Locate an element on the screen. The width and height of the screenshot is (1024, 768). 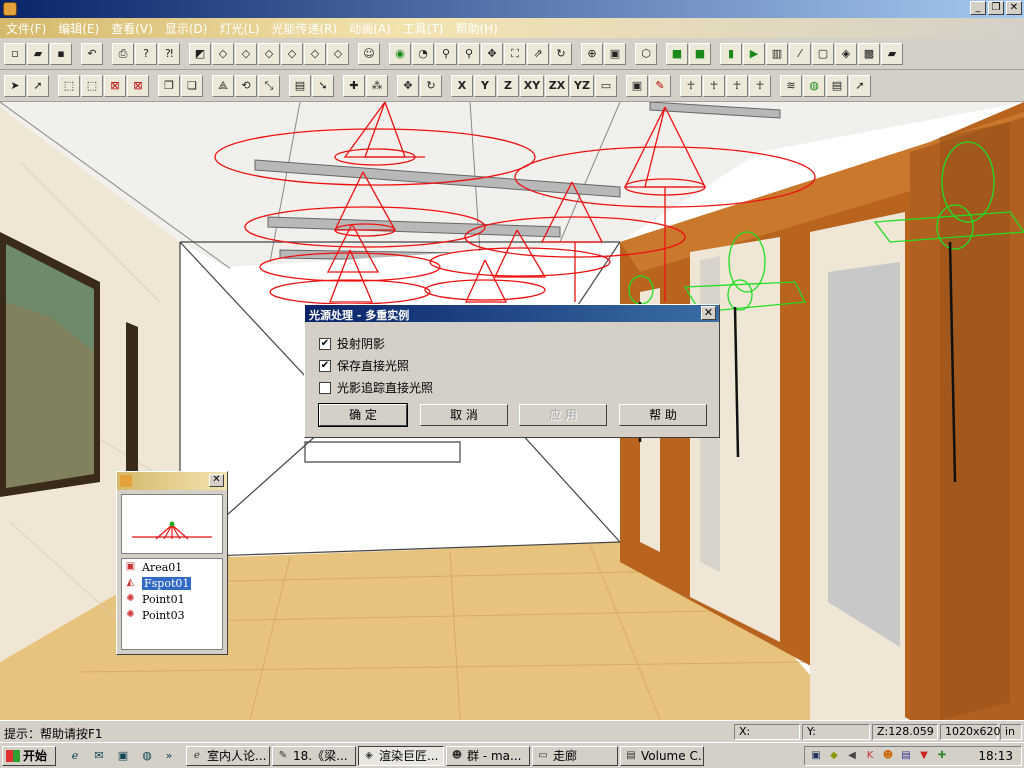
cast-shadow-checkbox: ✔ is located at coordinates (325, 343).